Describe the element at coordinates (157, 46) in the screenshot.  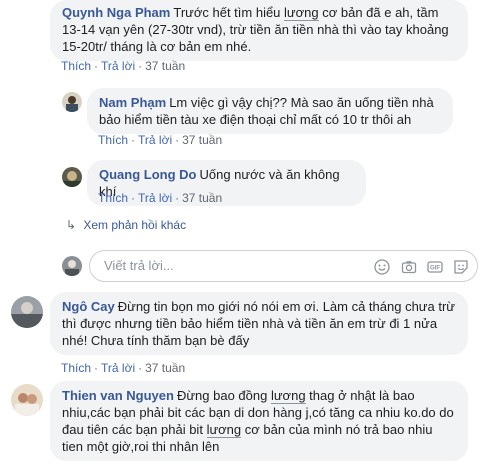
I see `comment-text: 15-20tr/ tháng là cơ bản em nhé.` at that location.